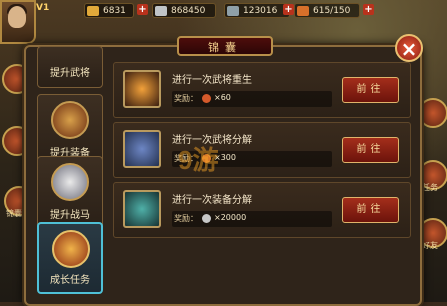 The width and height of the screenshot is (447, 306). I want to click on resource-gold: 6831, so click(109, 10).